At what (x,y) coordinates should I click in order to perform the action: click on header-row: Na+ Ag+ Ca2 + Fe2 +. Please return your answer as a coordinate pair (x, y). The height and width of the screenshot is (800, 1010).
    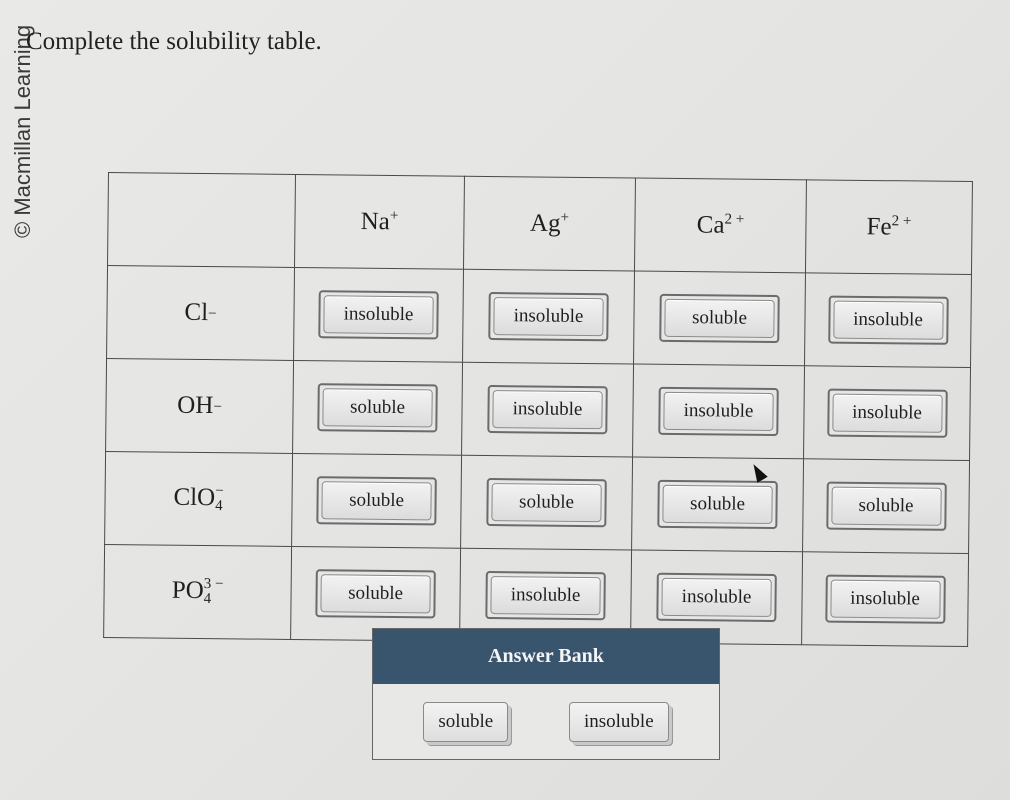
    Looking at the image, I should click on (540, 223).